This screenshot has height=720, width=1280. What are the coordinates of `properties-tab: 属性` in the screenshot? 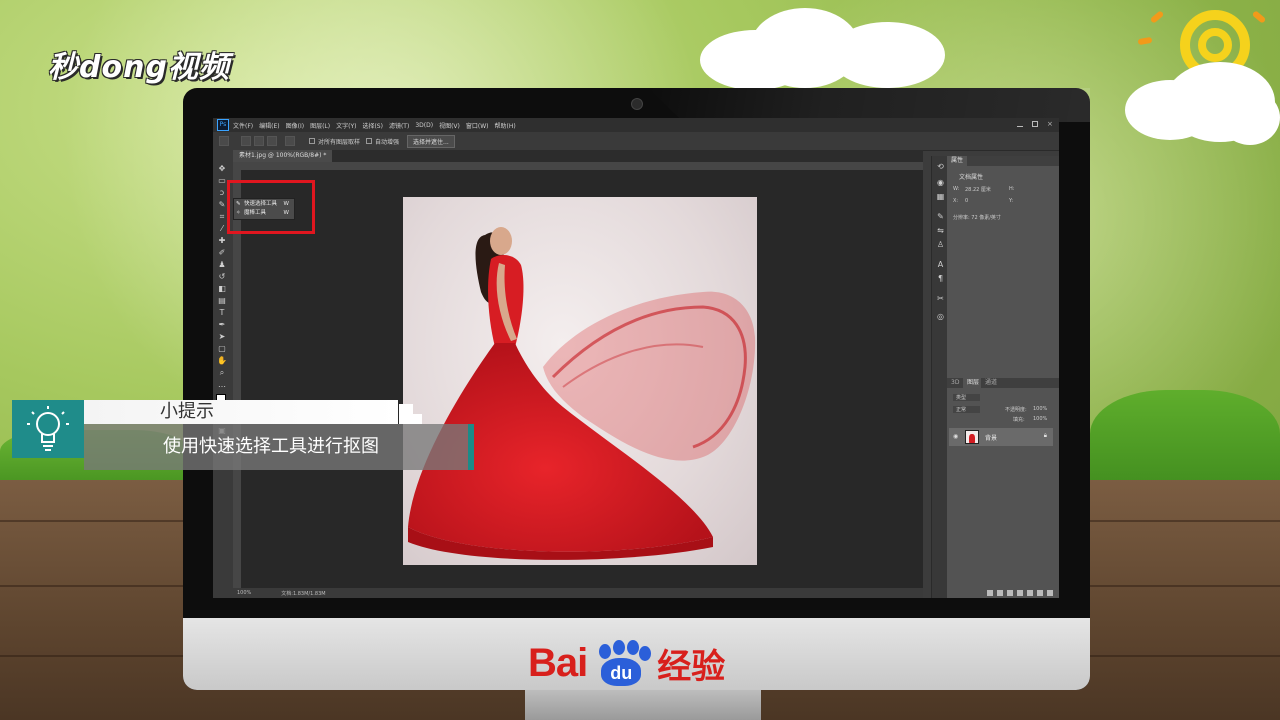 It's located at (957, 161).